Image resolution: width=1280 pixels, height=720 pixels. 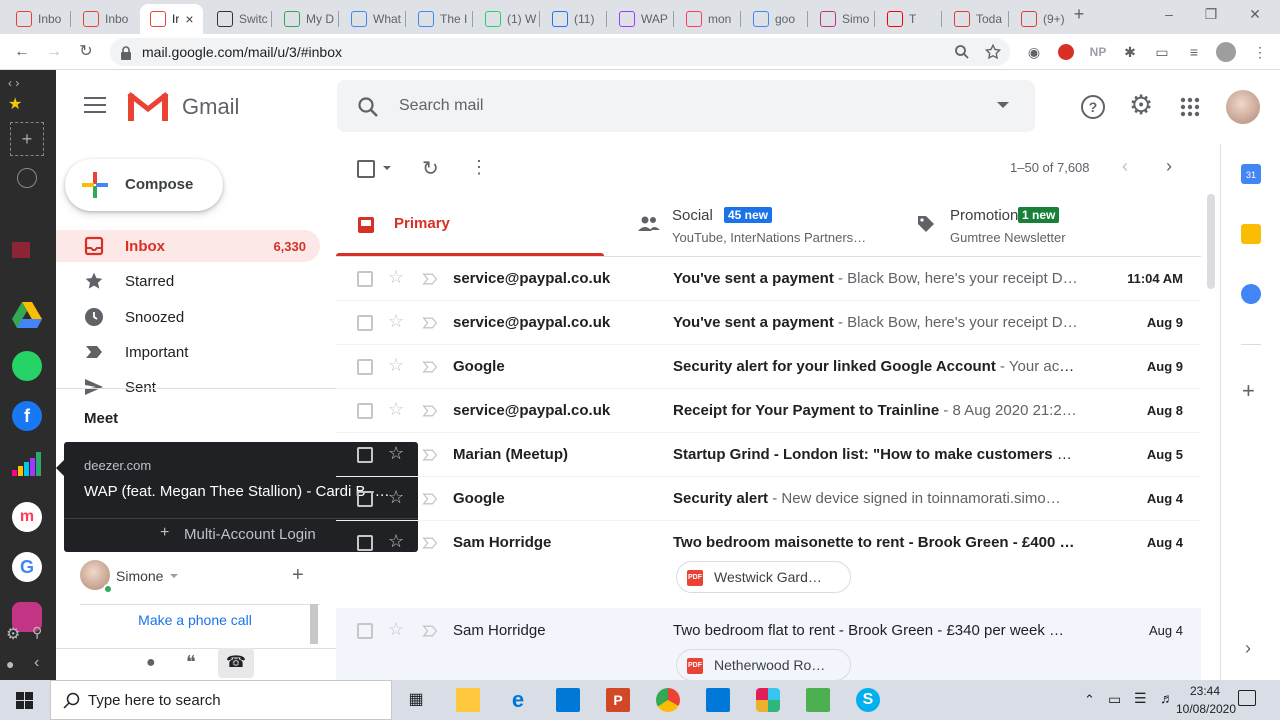 I want to click on adblock-icon, so click(x=1066, y=52).